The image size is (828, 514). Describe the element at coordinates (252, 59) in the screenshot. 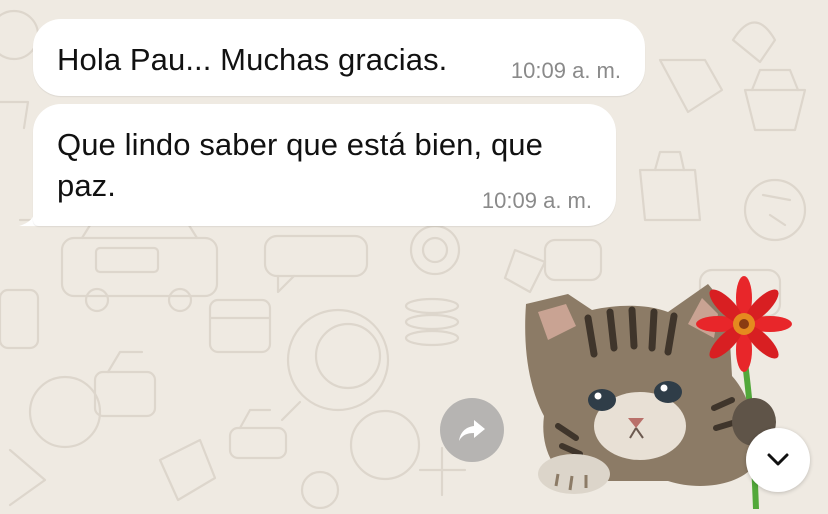

I see `message-text: Hola Pau... Muchas gracias.` at that location.